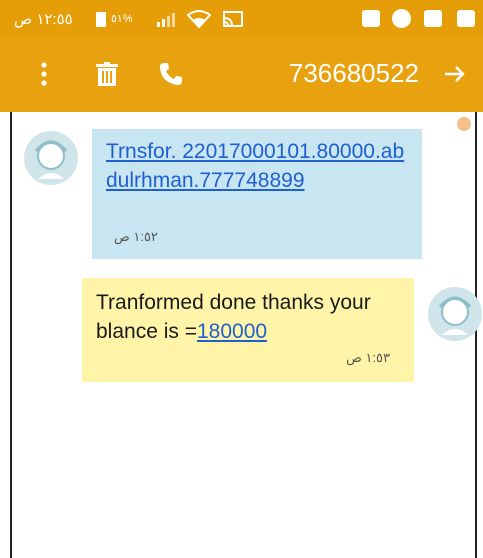 The height and width of the screenshot is (558, 483). What do you see at coordinates (371, 18) in the screenshot?
I see `vpn-key-icon` at bounding box center [371, 18].